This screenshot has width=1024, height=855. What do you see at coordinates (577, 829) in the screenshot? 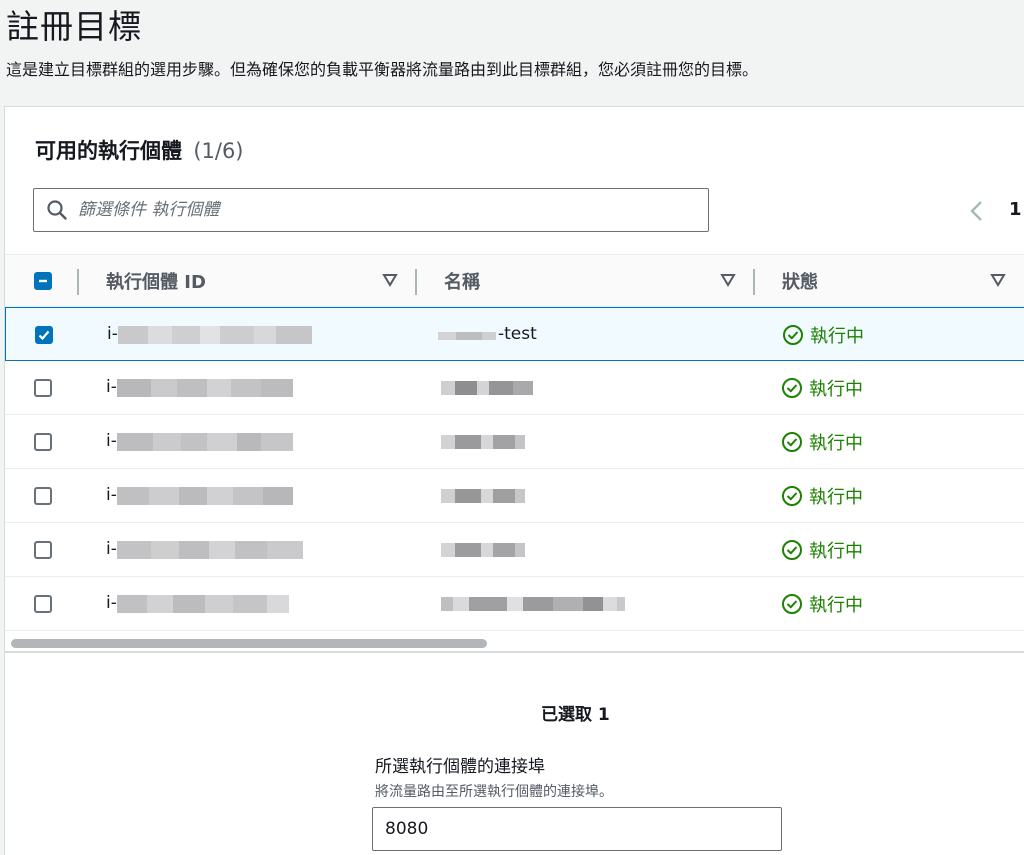
I see `port-input` at bounding box center [577, 829].